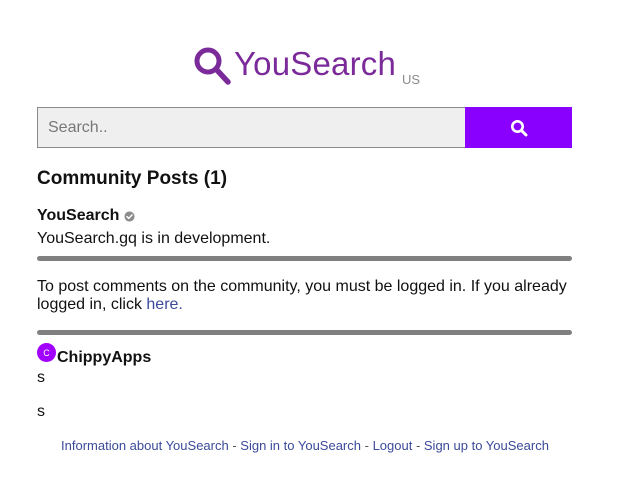  I want to click on search-bar, so click(304, 127).